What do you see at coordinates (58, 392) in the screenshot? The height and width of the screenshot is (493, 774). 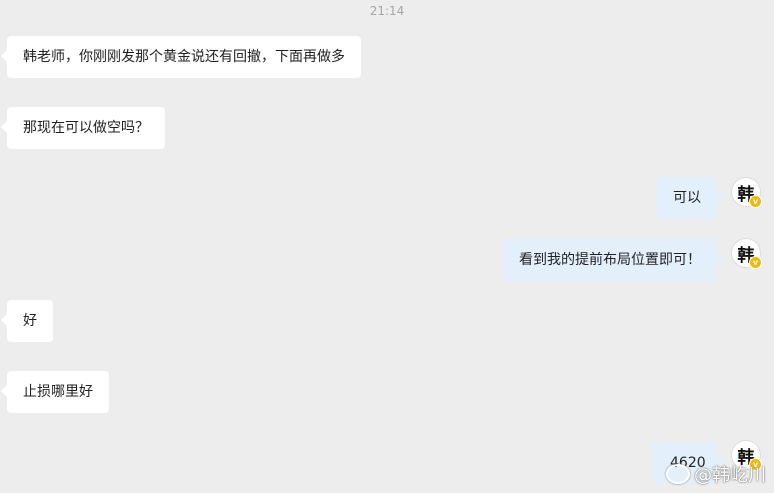 I see `message-text: 止损哪里好` at bounding box center [58, 392].